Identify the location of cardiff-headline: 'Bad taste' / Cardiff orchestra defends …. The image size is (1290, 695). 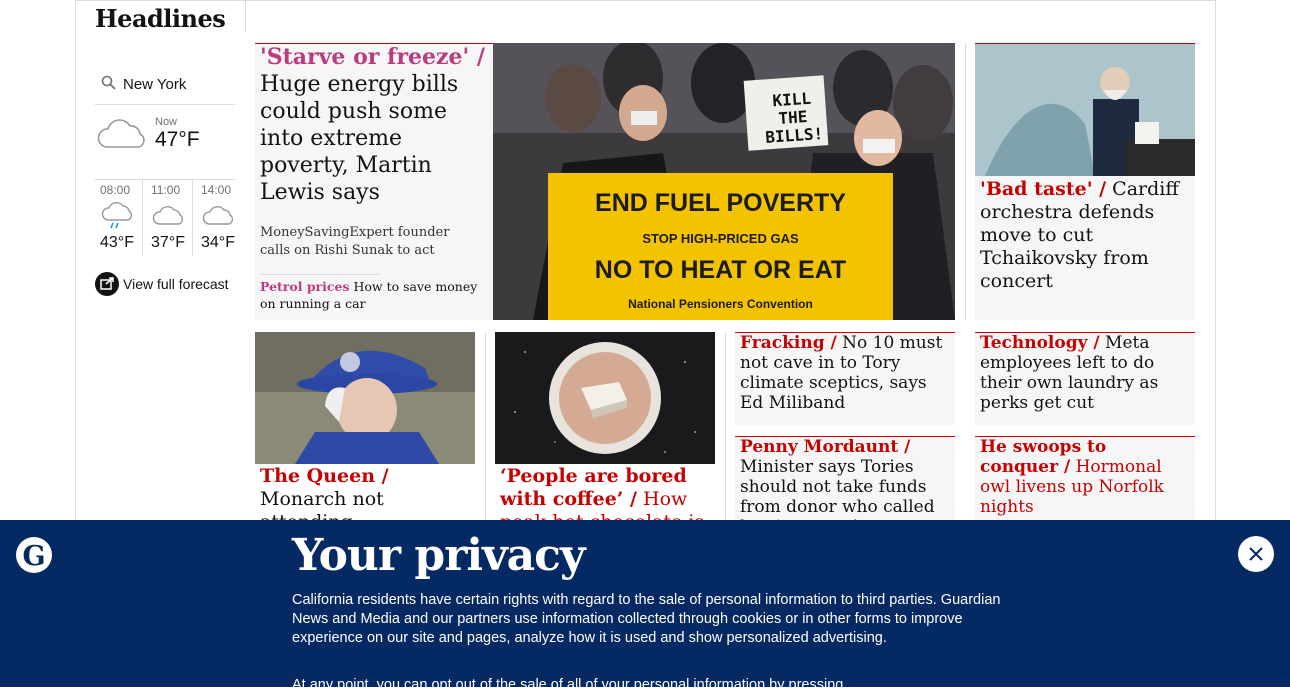
(1085, 235).